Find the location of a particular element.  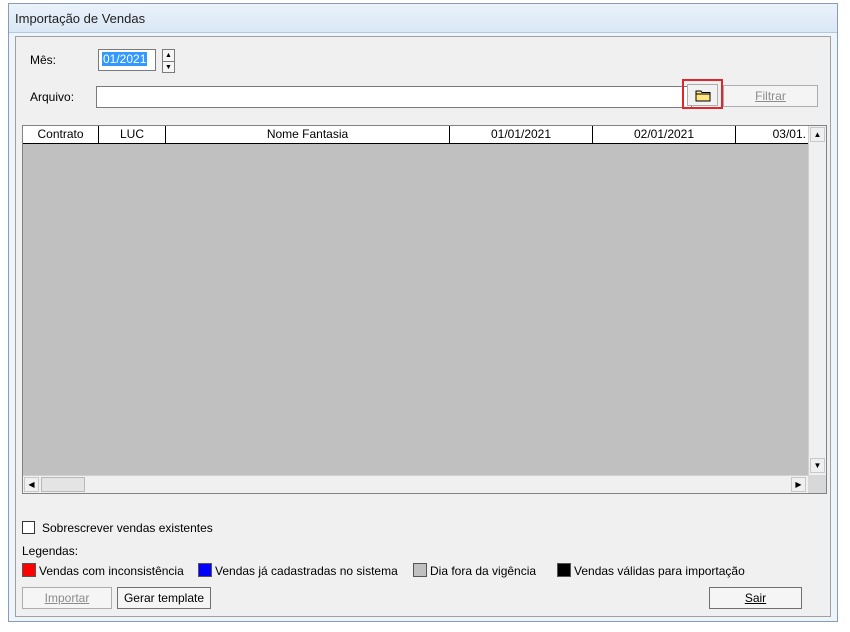

mes-value: 01/2021 is located at coordinates (125, 59).